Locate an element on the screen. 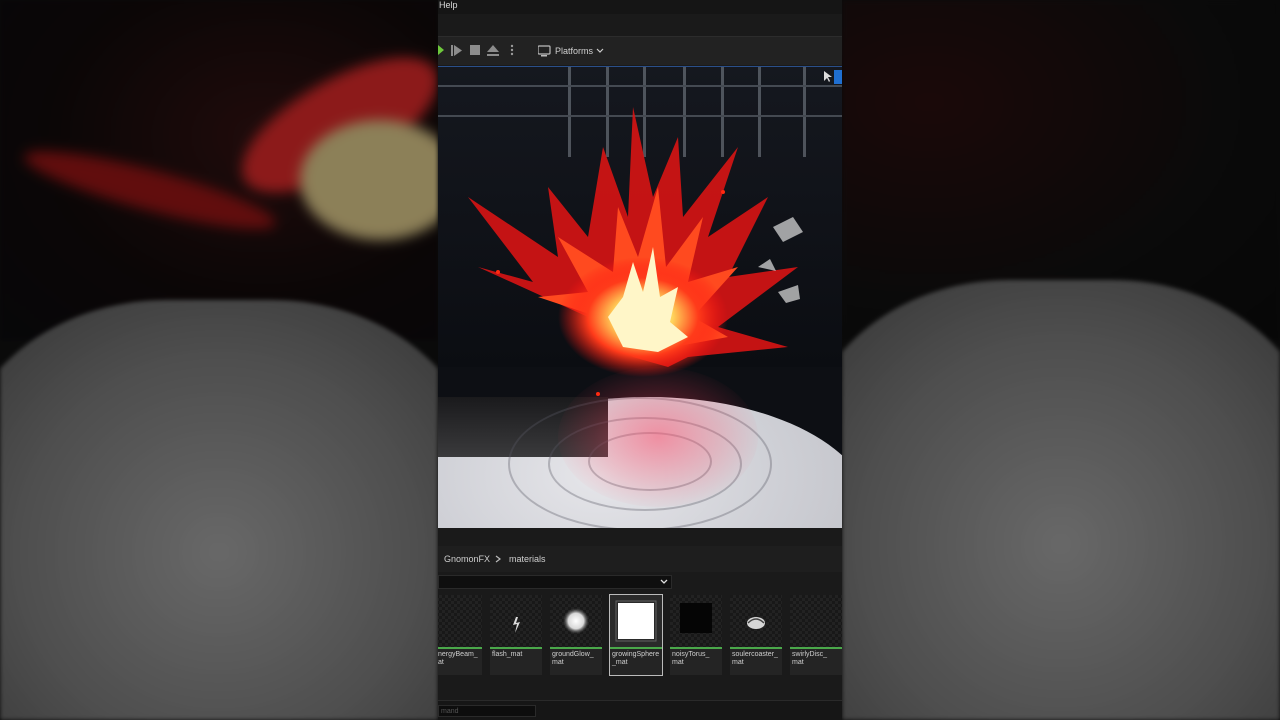  breadcrumb-materials: materials is located at coordinates (527, 559).